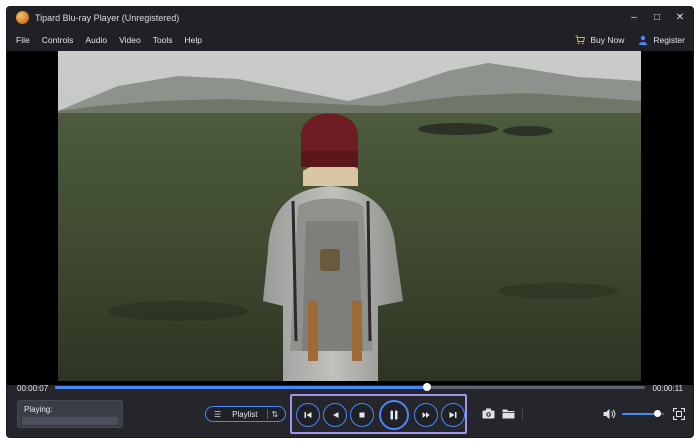 The height and width of the screenshot is (444, 700). I want to click on rewind-icon, so click(336, 415).